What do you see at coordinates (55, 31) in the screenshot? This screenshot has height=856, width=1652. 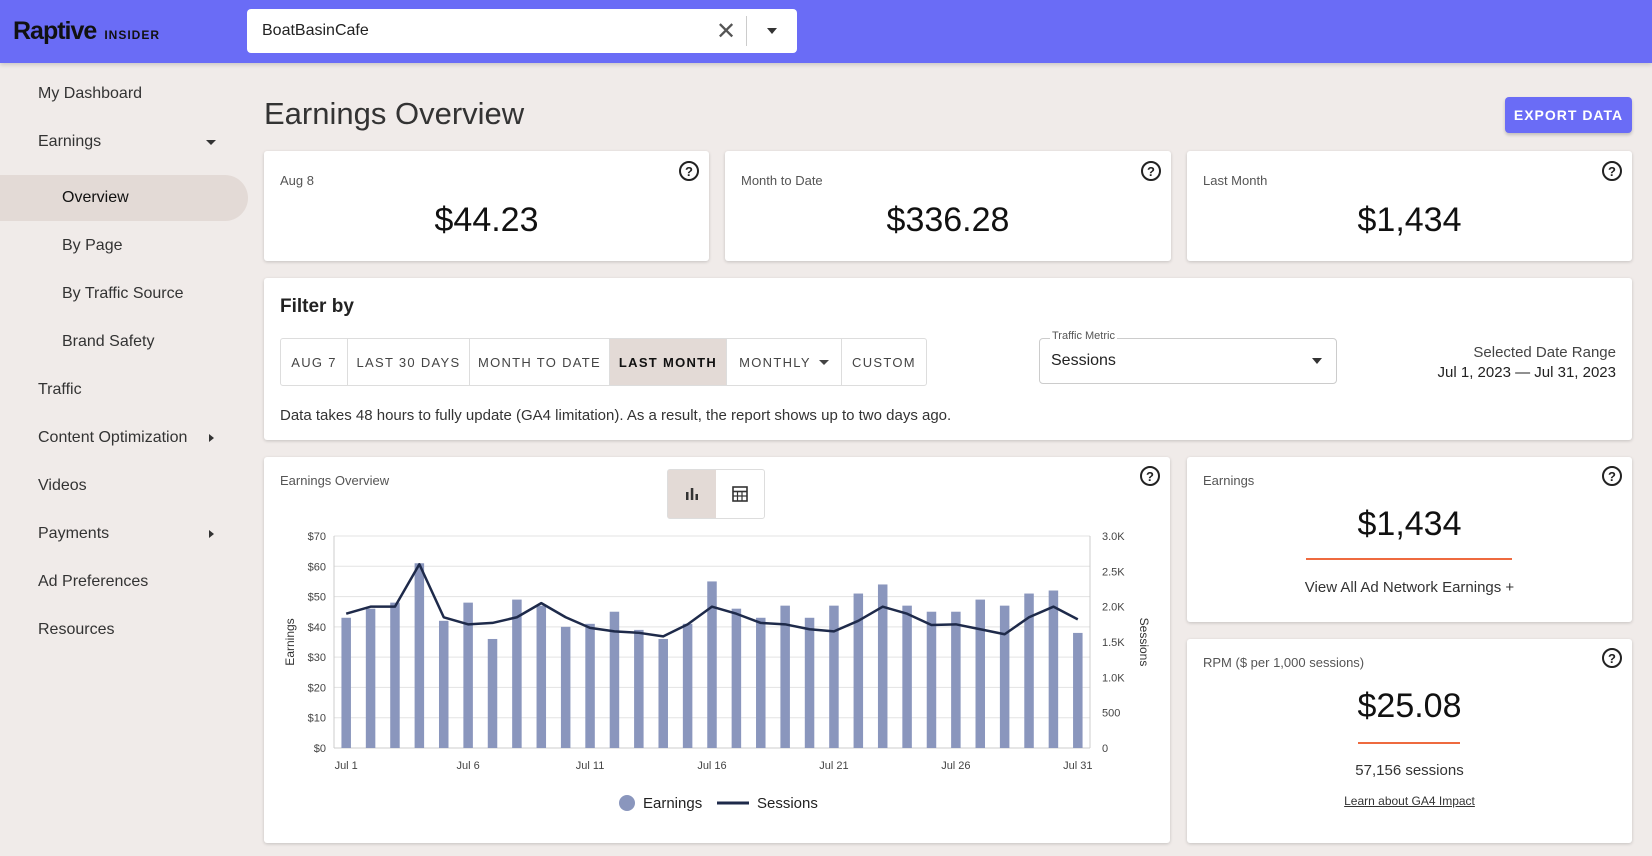 I see `logo-text: Raptive` at bounding box center [55, 31].